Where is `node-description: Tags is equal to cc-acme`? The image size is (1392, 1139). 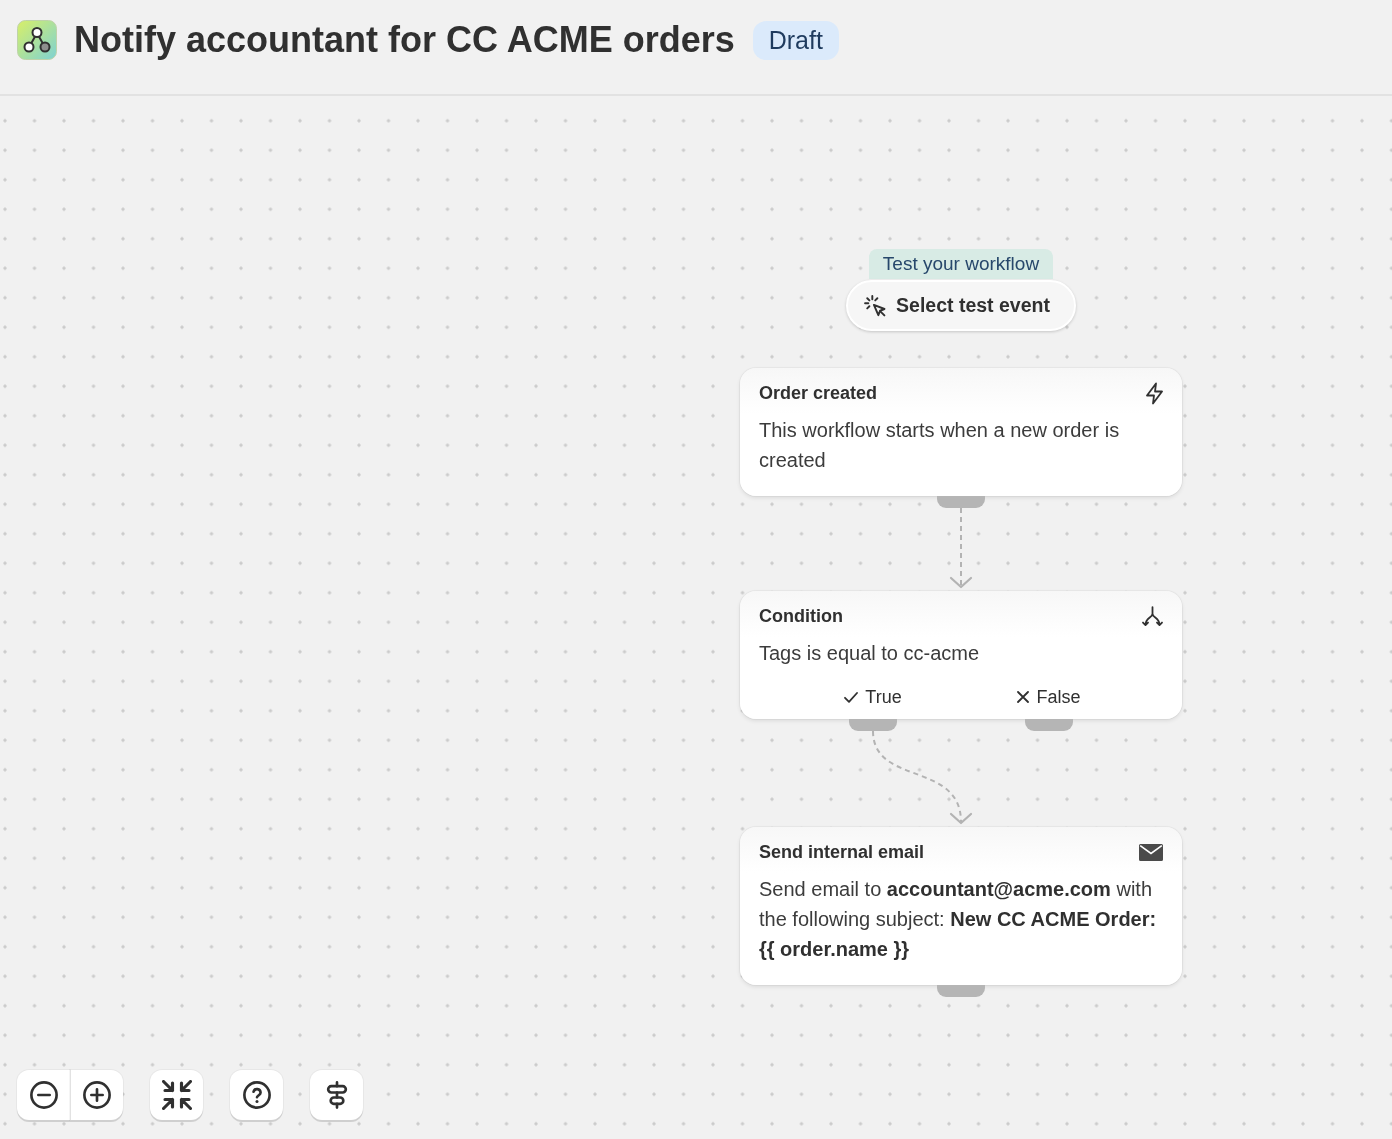 node-description: Tags is equal to cc-acme is located at coordinates (870, 653).